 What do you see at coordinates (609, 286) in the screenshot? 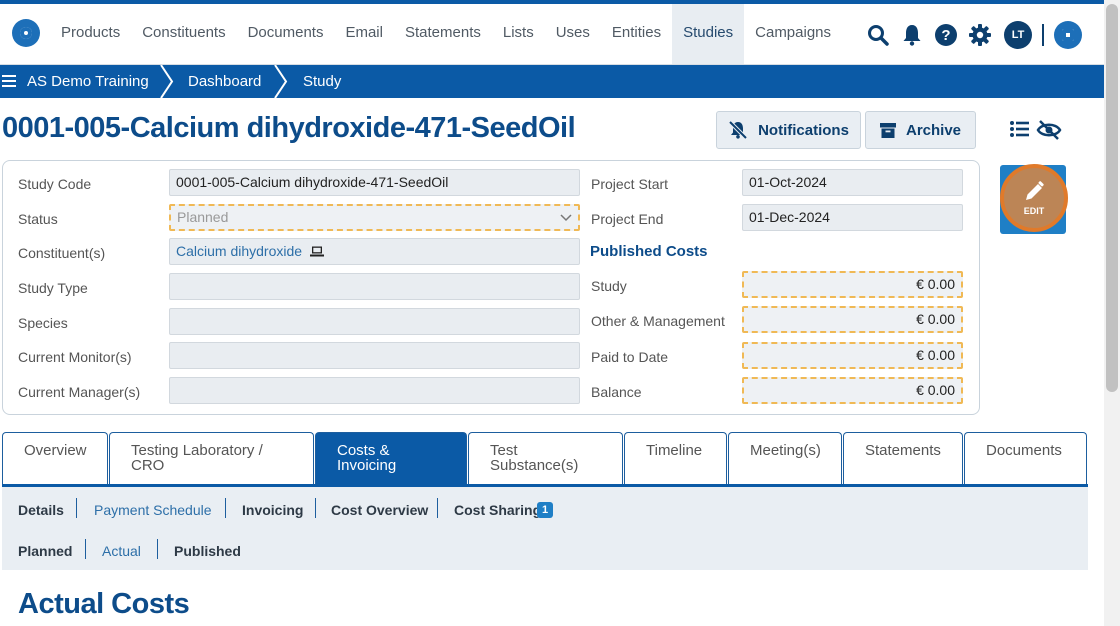
I see `study-cost-label: Study` at bounding box center [609, 286].